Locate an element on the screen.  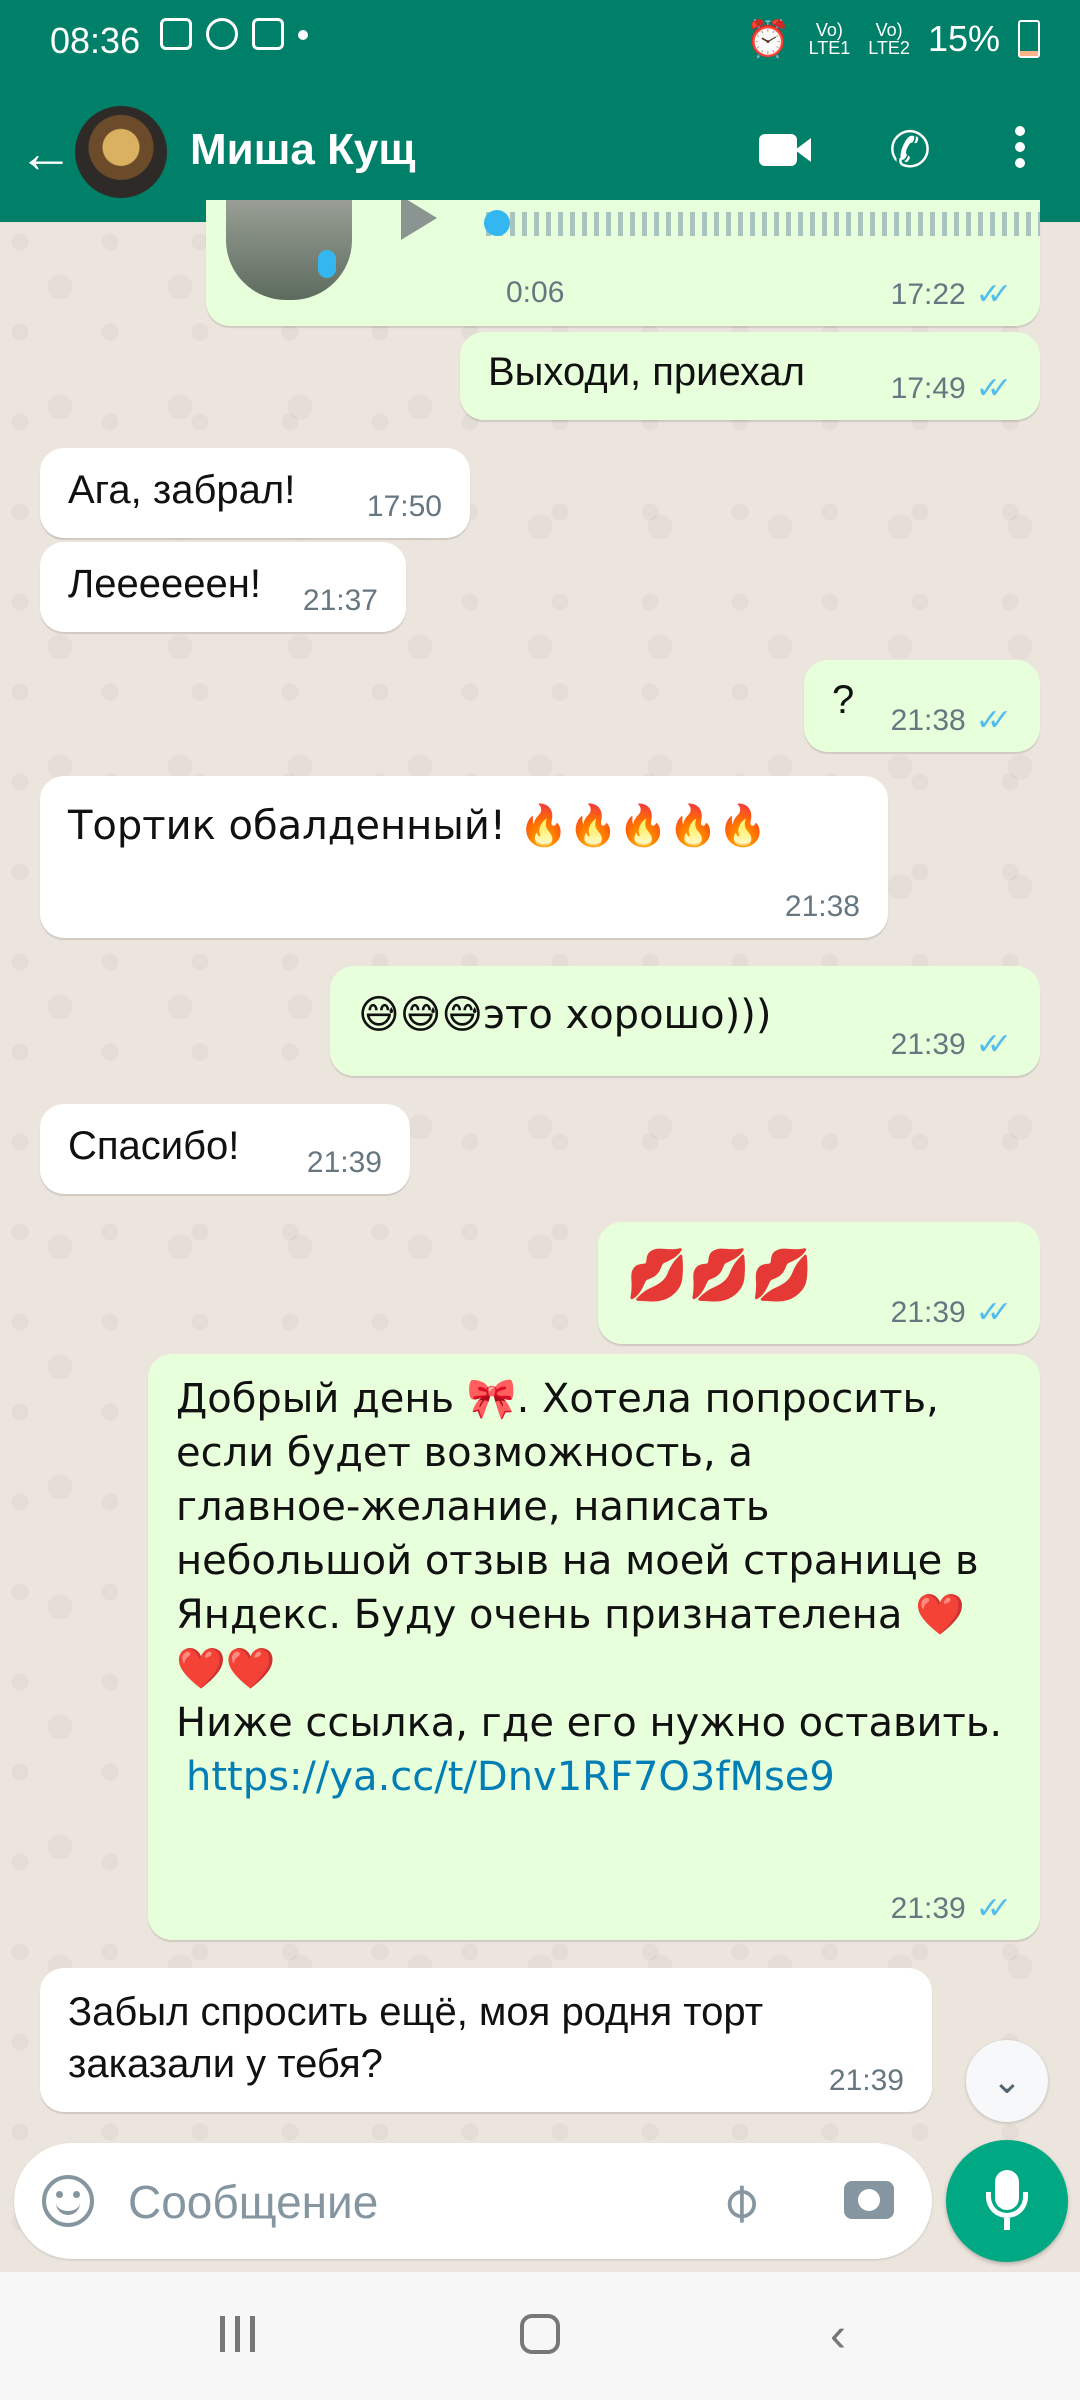
message-incoming: Тортик обалденный! 🔥🔥🔥🔥🔥 21:38 is located at coordinates (464, 857).